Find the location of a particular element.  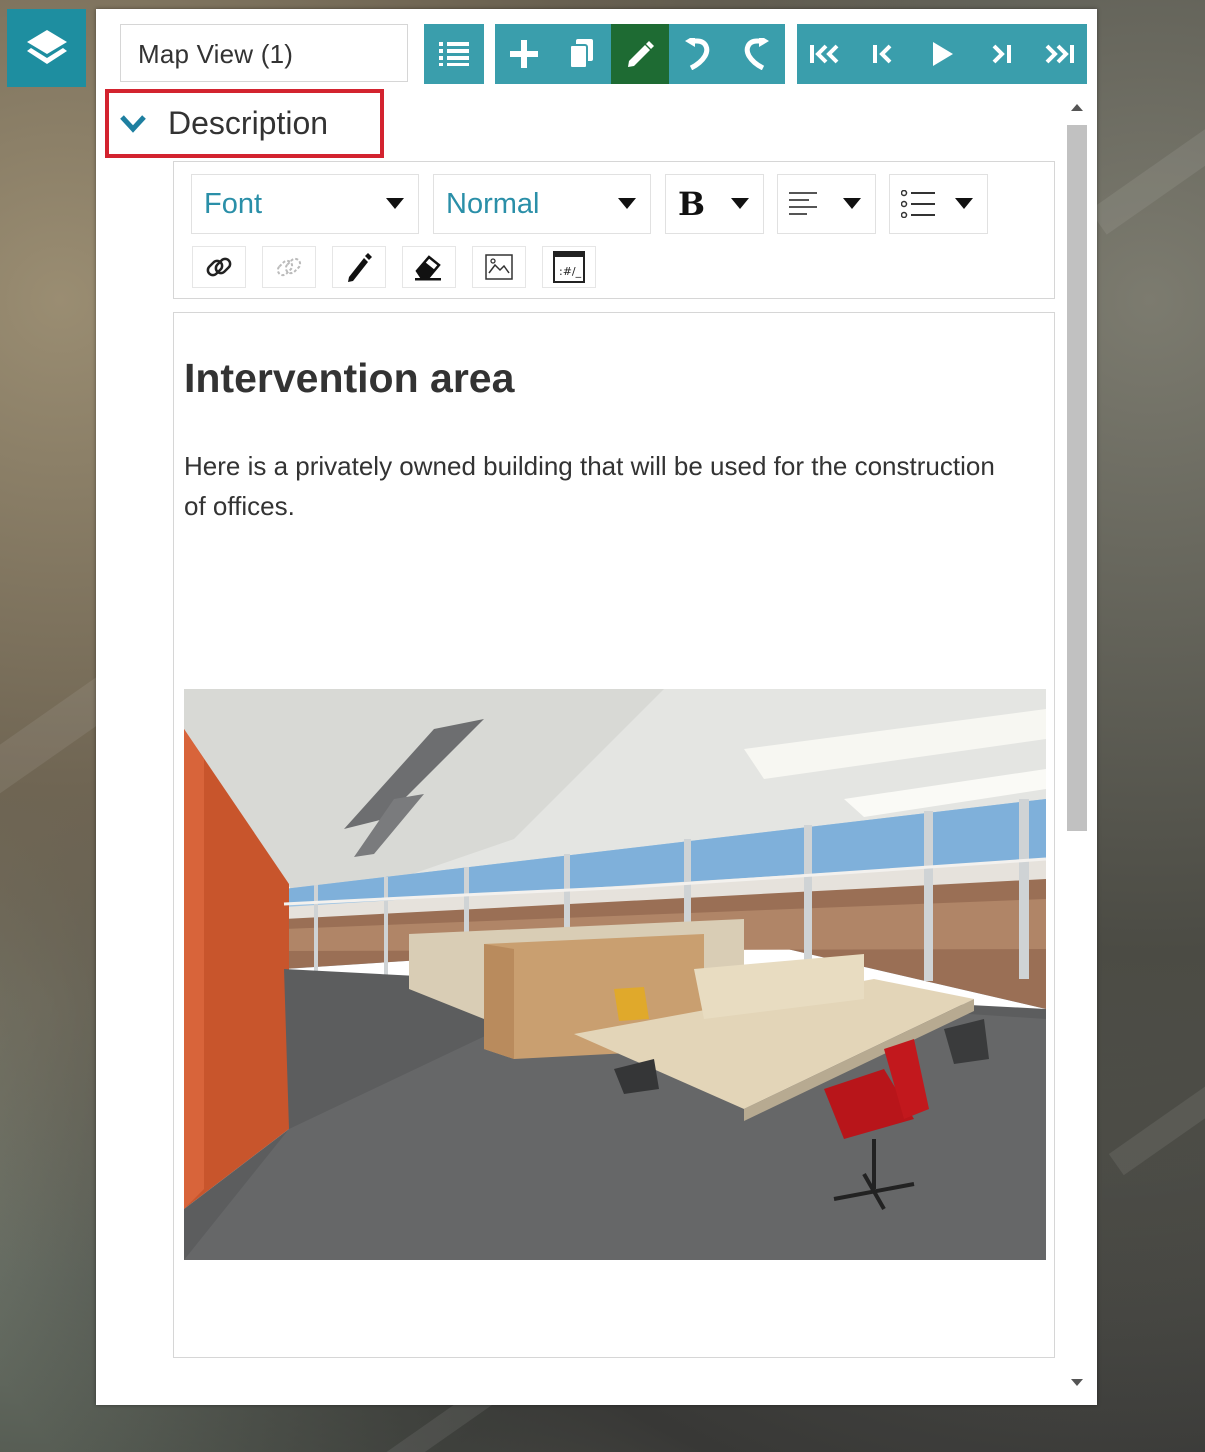

layers-icon is located at coordinates (46, 47).